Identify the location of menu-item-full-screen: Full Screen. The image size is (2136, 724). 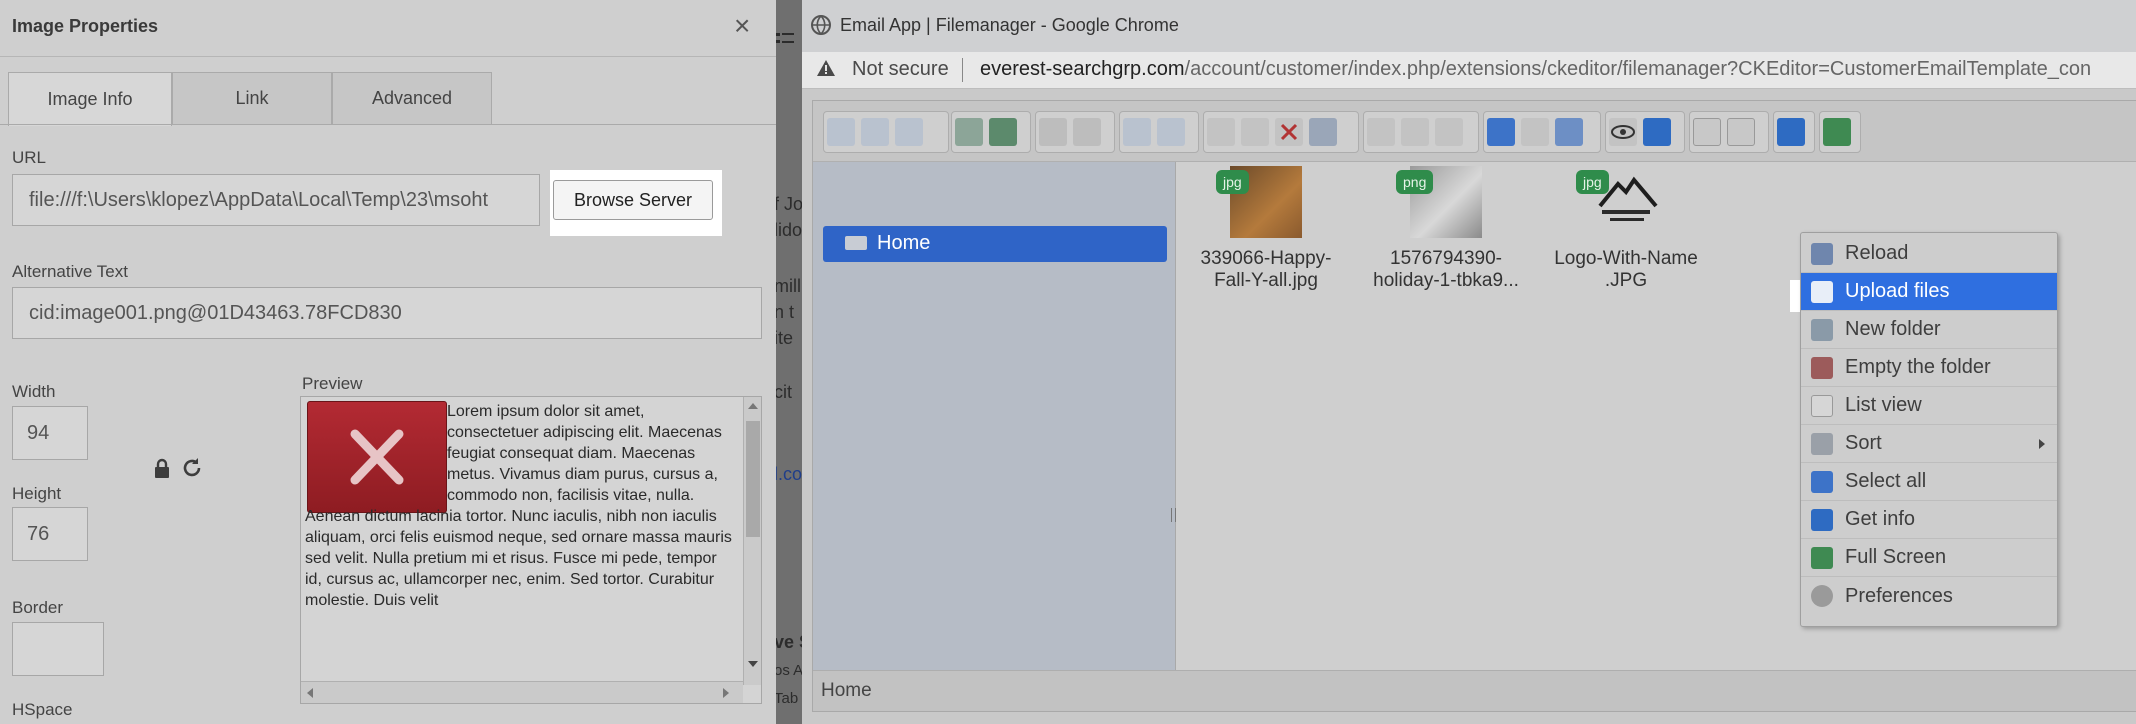
(1929, 558).